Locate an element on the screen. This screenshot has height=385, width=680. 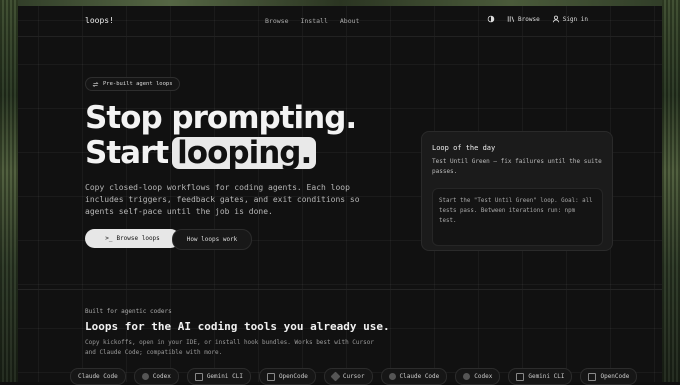
nav-links: Browse Install About is located at coordinates (312, 21).